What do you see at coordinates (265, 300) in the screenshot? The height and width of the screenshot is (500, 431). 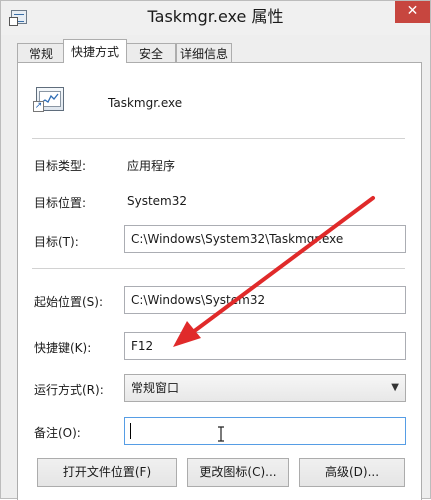 I see `start-in-input: C:\Windows\System32` at bounding box center [265, 300].